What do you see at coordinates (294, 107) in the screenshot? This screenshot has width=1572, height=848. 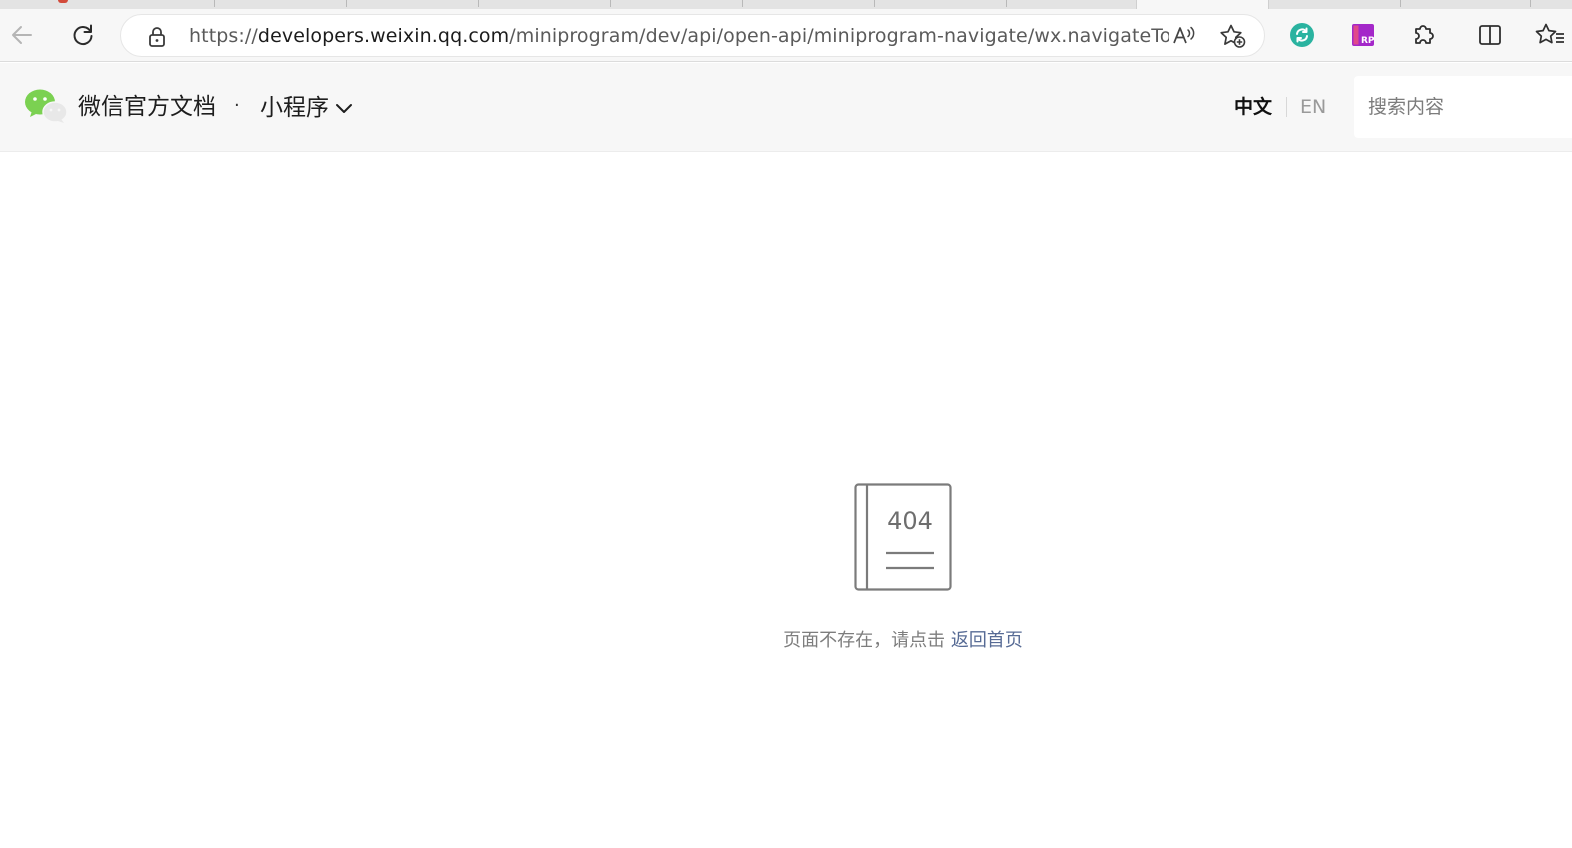 I see `product-label: 小程序` at bounding box center [294, 107].